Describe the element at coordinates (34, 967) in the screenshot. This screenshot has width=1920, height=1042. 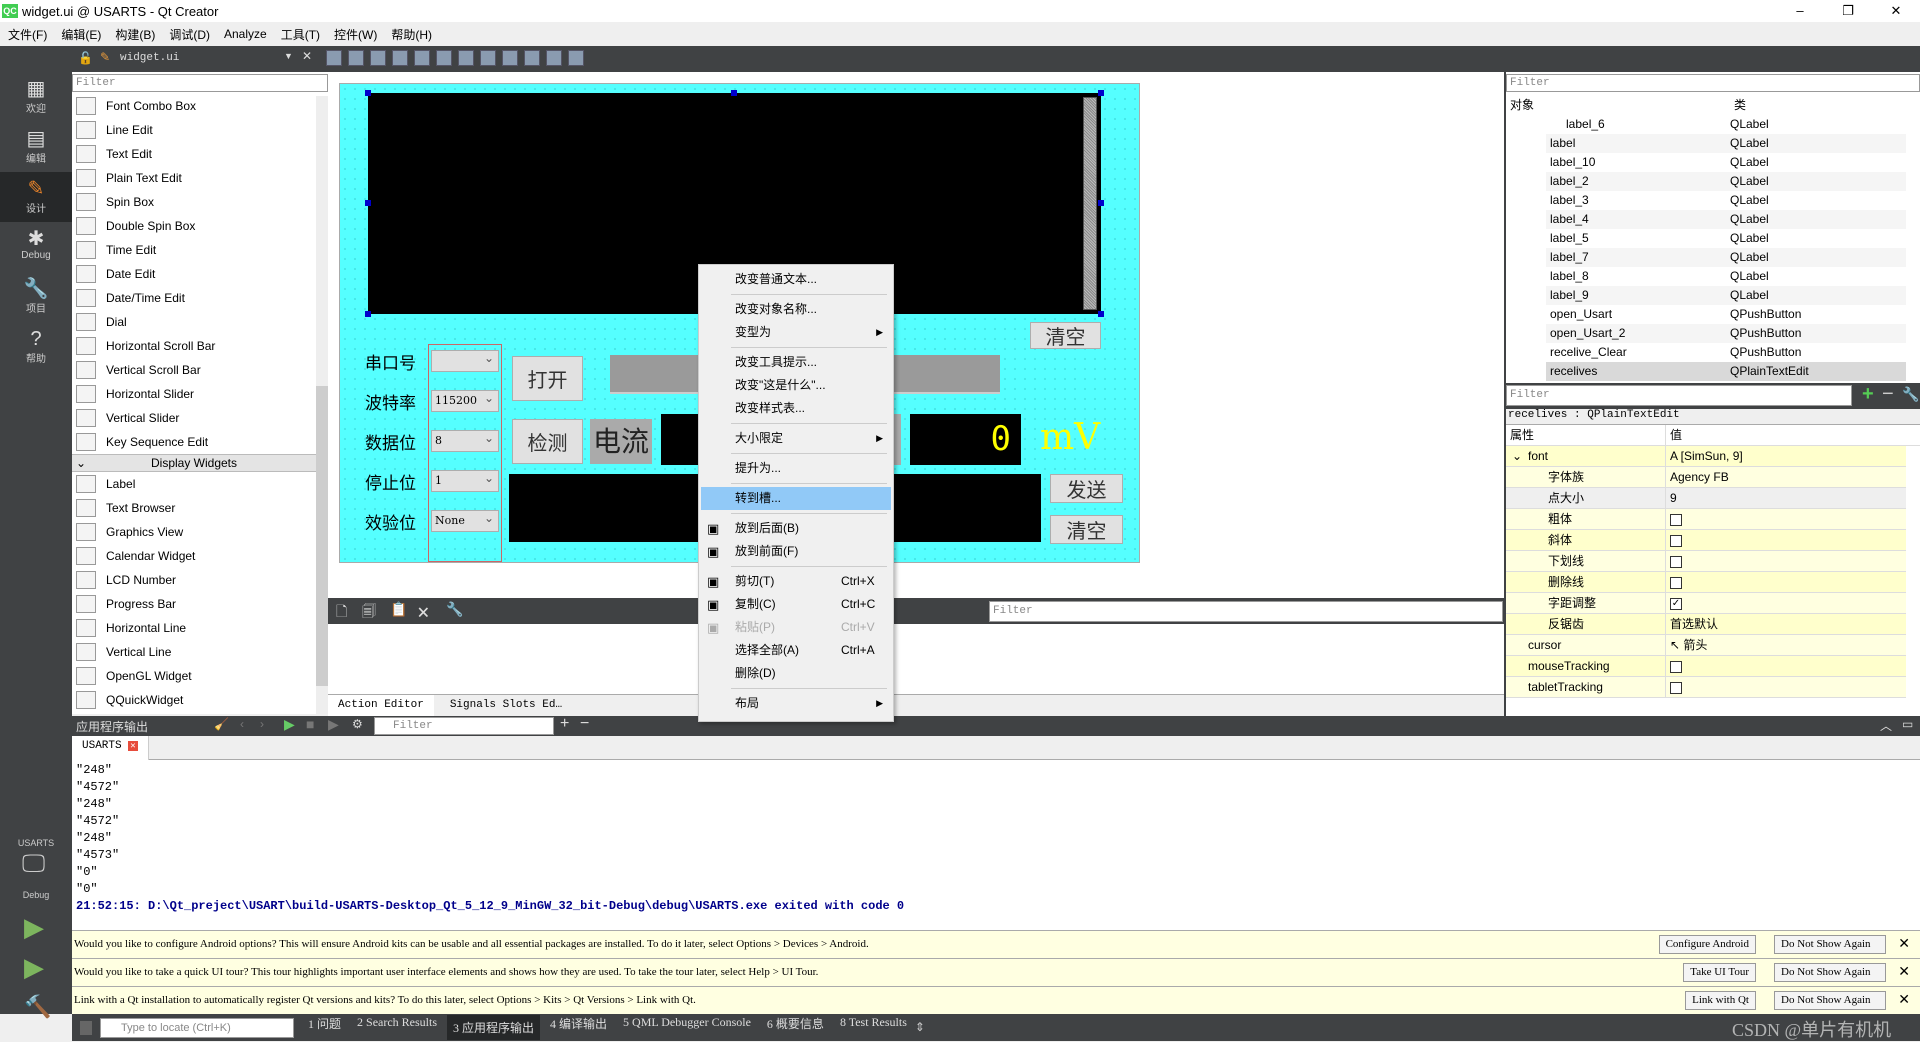
I see `debug-run-button: ▶` at that location.